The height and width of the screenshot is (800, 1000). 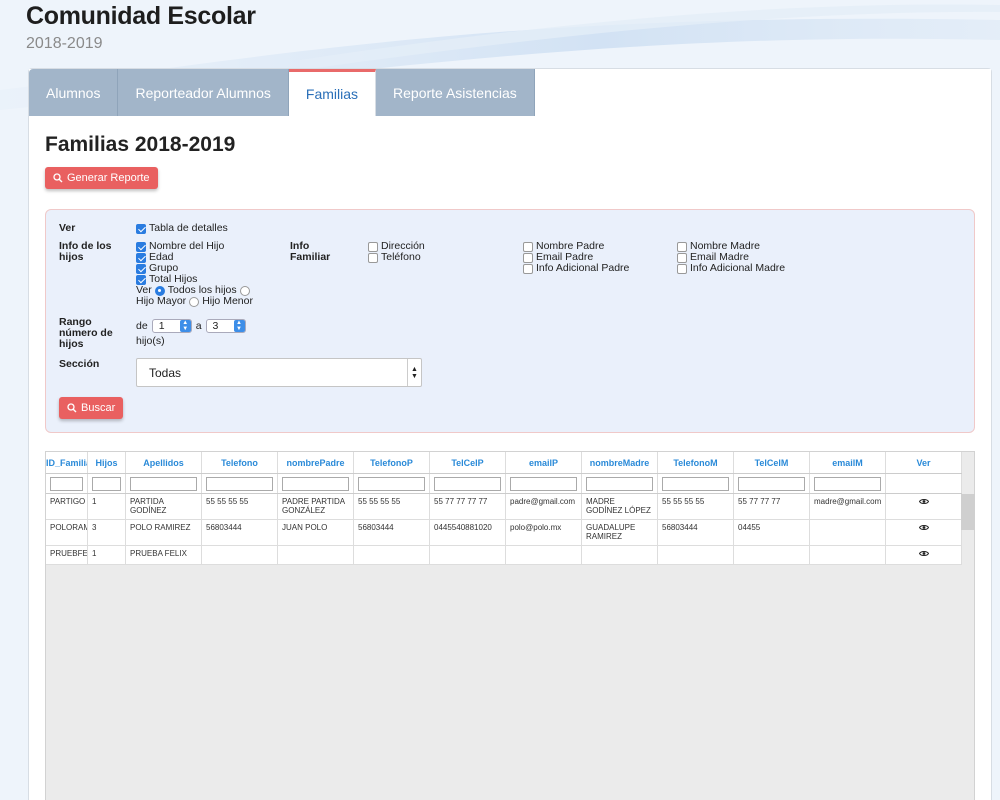 I want to click on filter-input-telefono, so click(x=239, y=483).